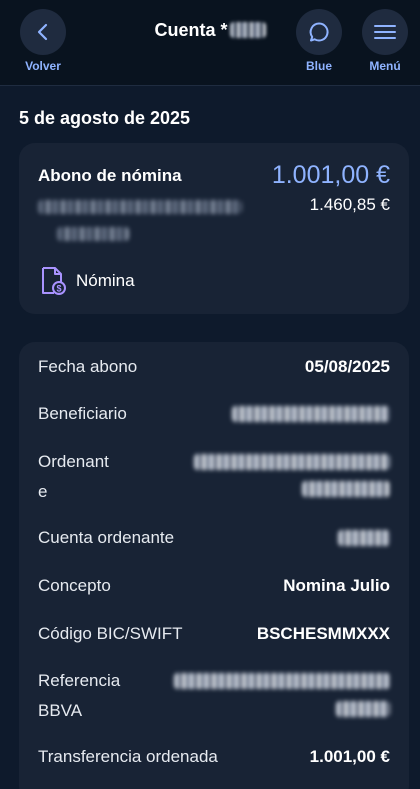 This screenshot has height=789, width=420. What do you see at coordinates (336, 585) in the screenshot?
I see `concepto-value: Nomina Julio` at bounding box center [336, 585].